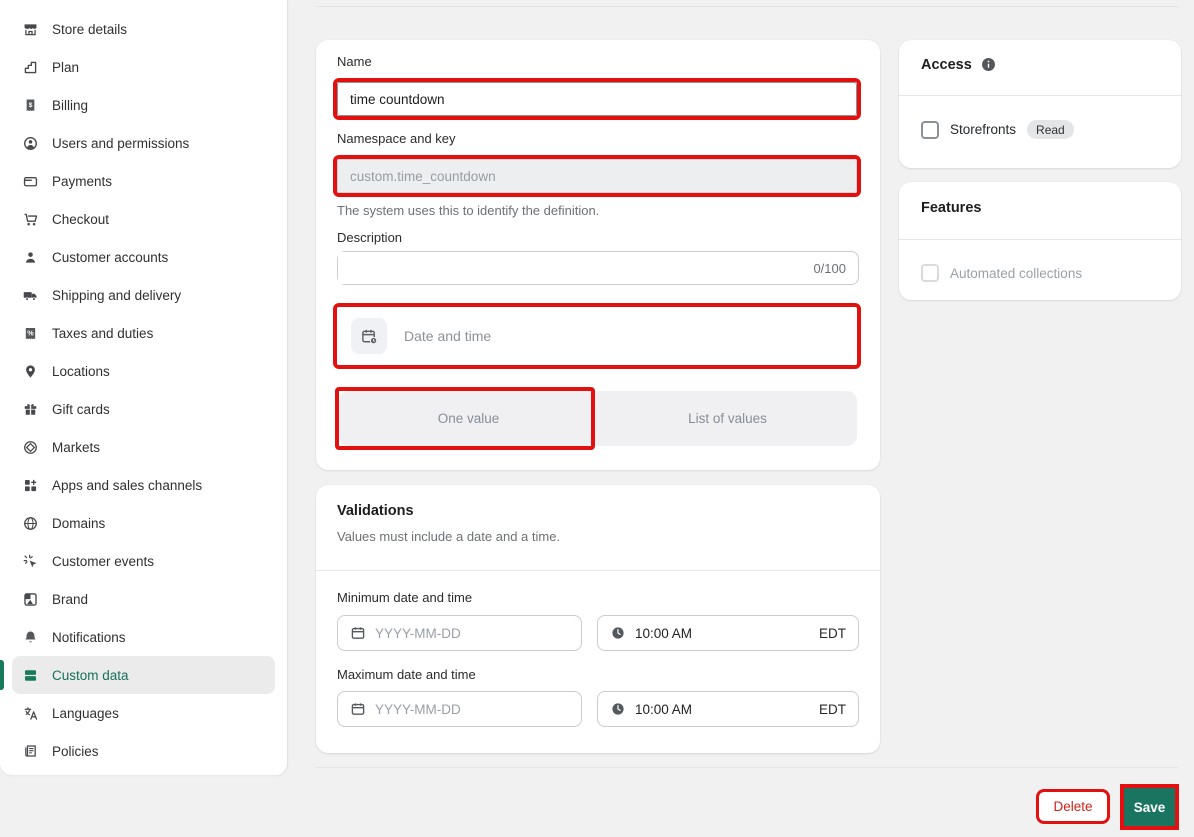 The height and width of the screenshot is (837, 1194). I want to click on sidebar-item-brand: Brand, so click(143, 599).